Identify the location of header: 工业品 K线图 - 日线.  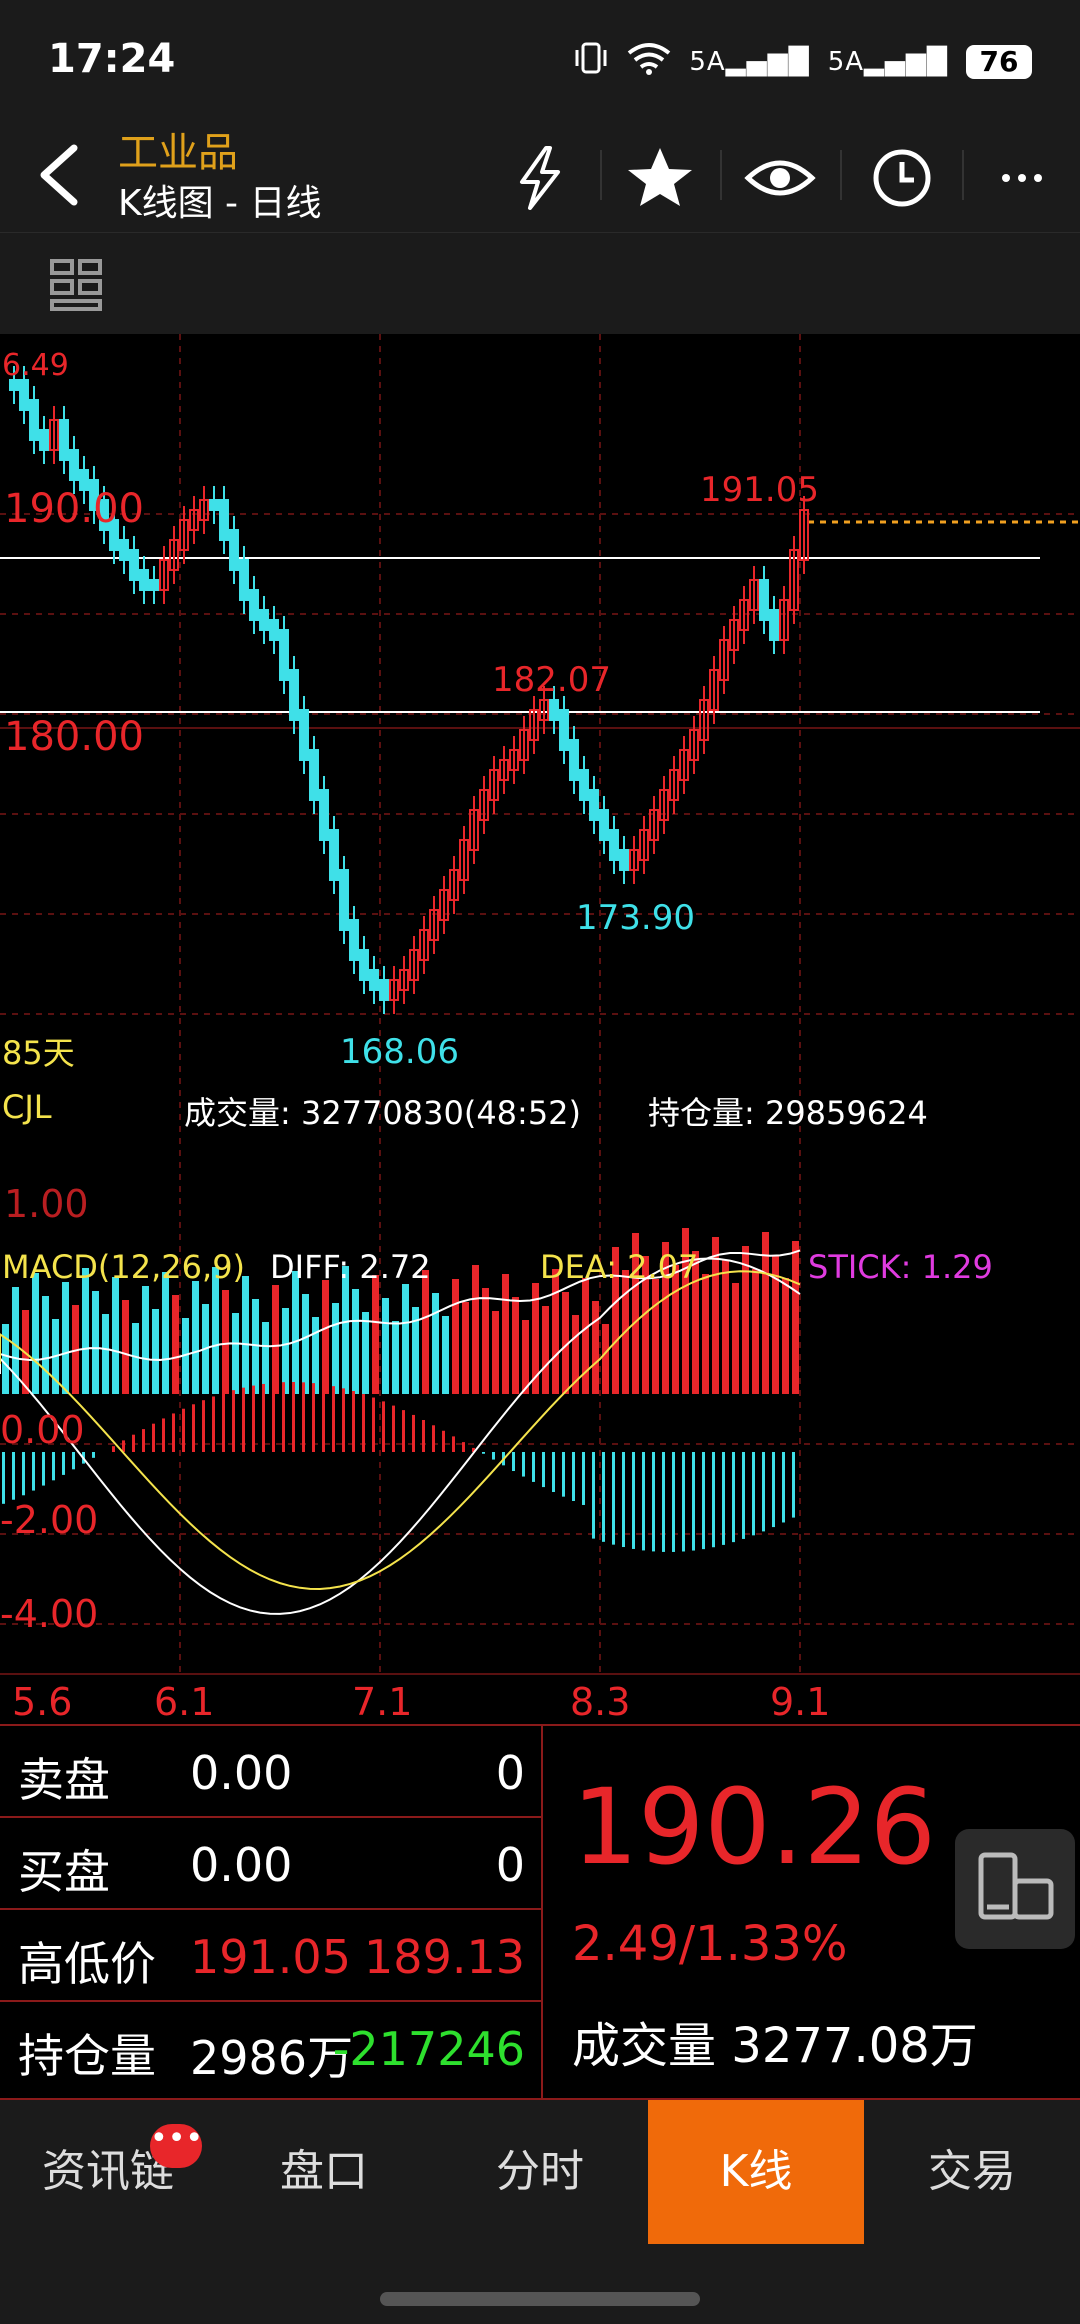
(540, 176).